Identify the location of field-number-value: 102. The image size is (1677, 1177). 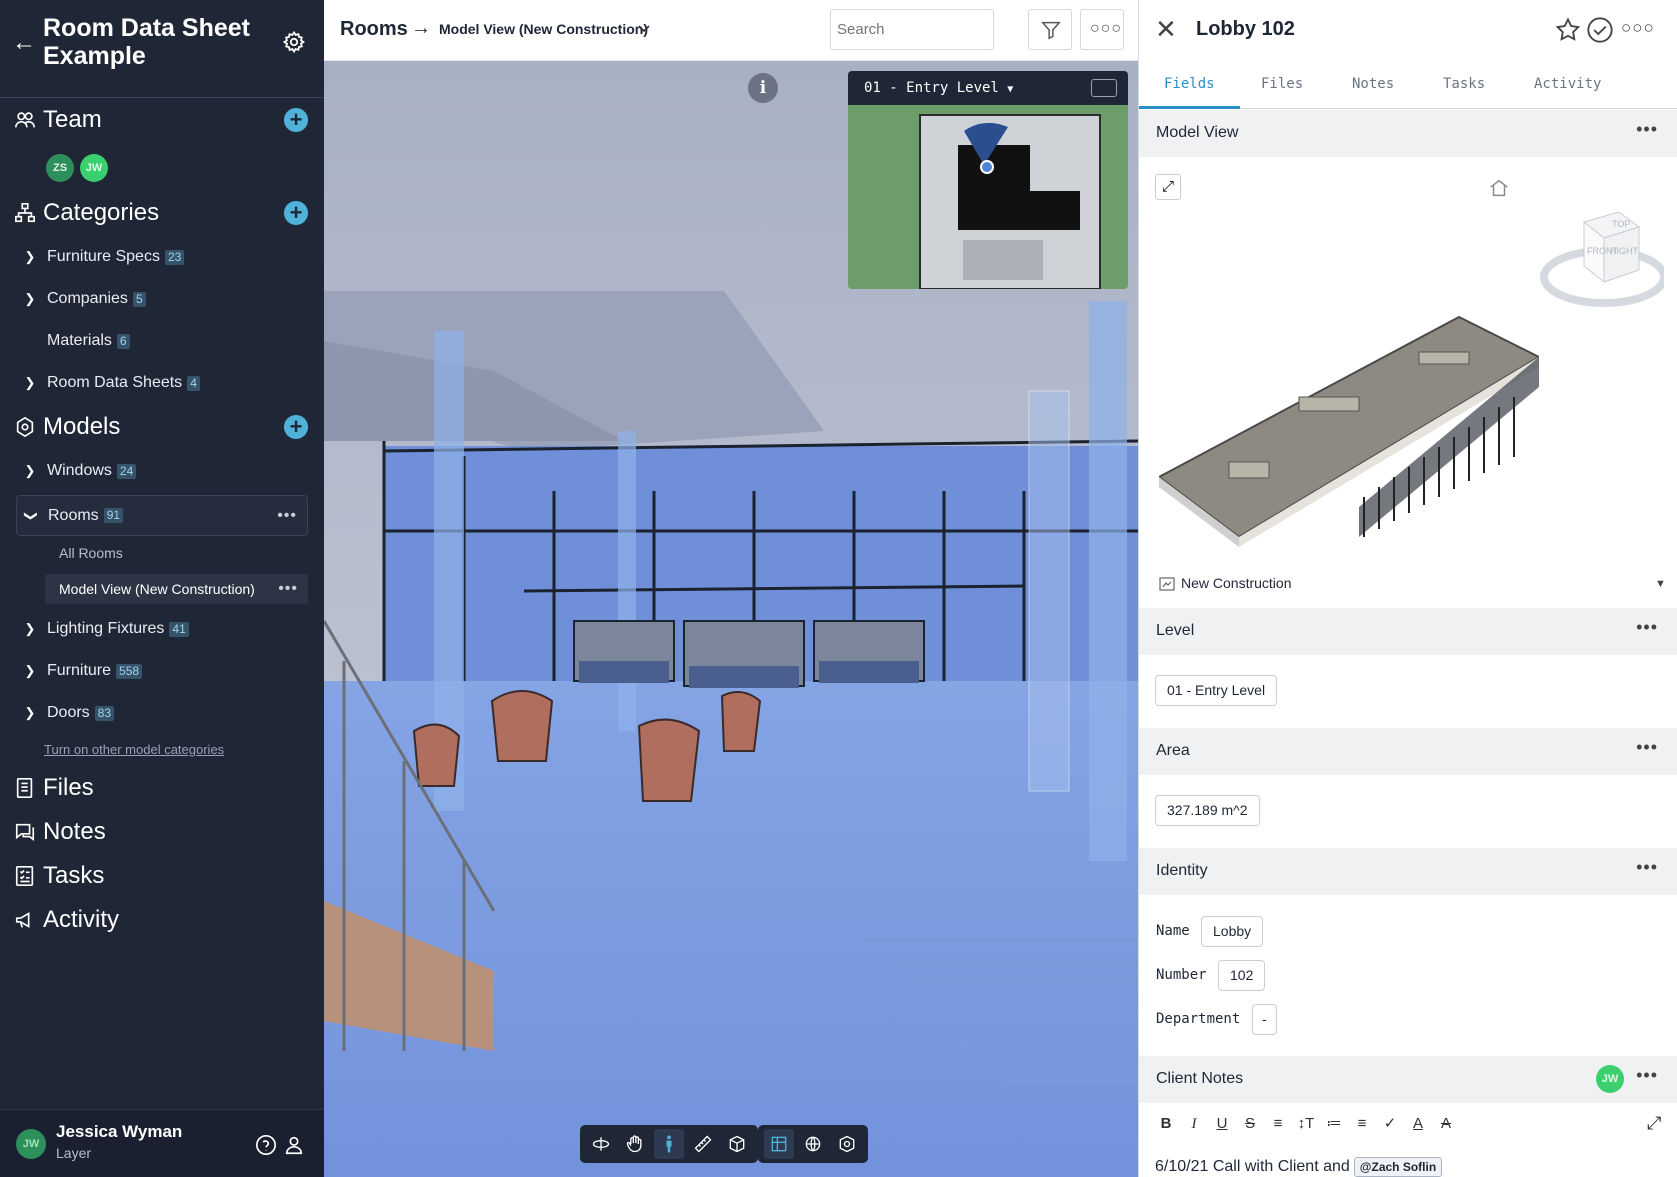
(1242, 975).